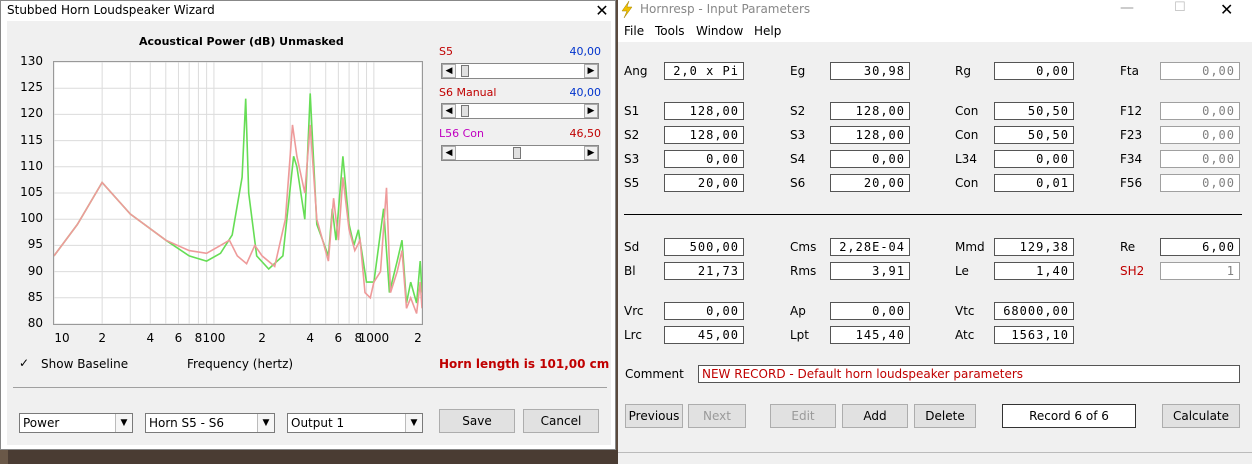  Describe the element at coordinates (870, 247) in the screenshot. I see `param-value: 2,28E-04` at that location.